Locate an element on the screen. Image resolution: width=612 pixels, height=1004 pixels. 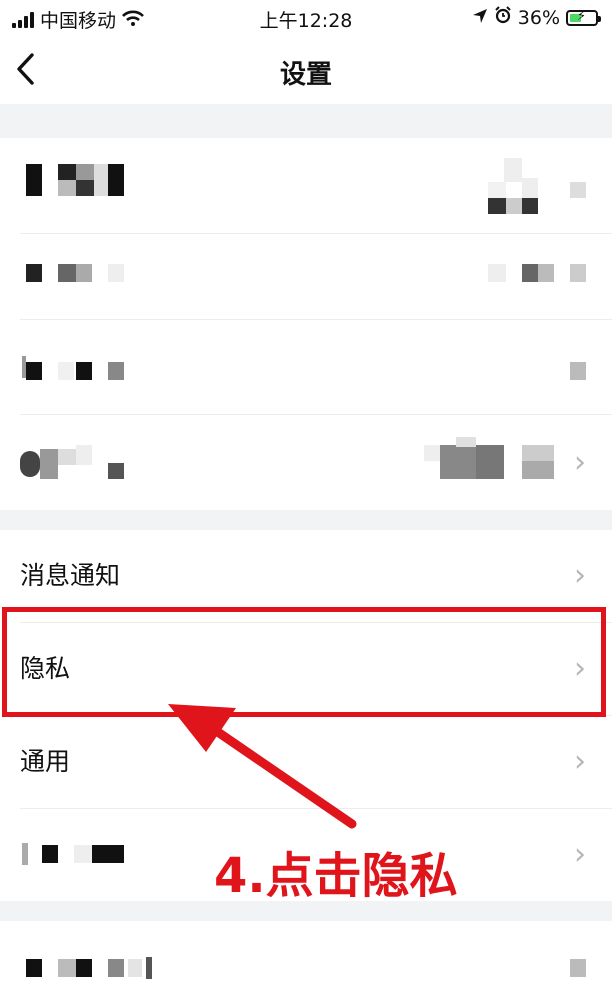
annotation-label: 4.点击隐私 is located at coordinates (336, 876).